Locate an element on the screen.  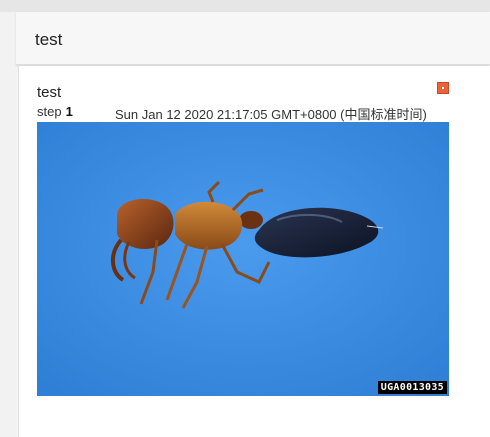
top-strip is located at coordinates (245, 6).